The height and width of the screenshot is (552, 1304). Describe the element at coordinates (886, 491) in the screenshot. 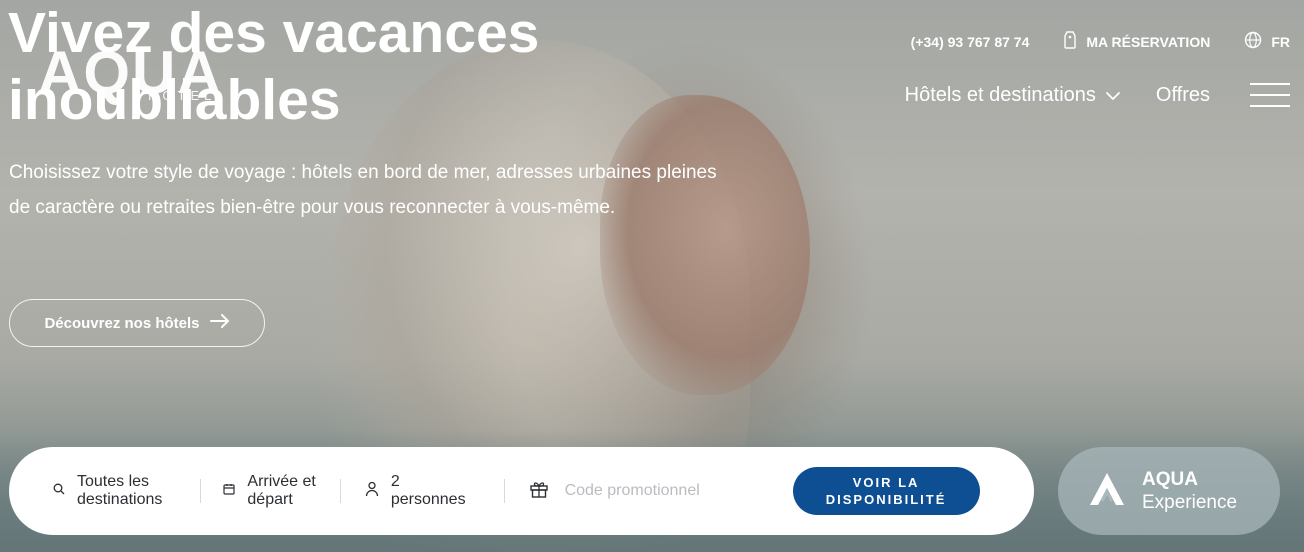

I see `check-availability-button: VOIR LA DISPONIBILITÉ` at that location.